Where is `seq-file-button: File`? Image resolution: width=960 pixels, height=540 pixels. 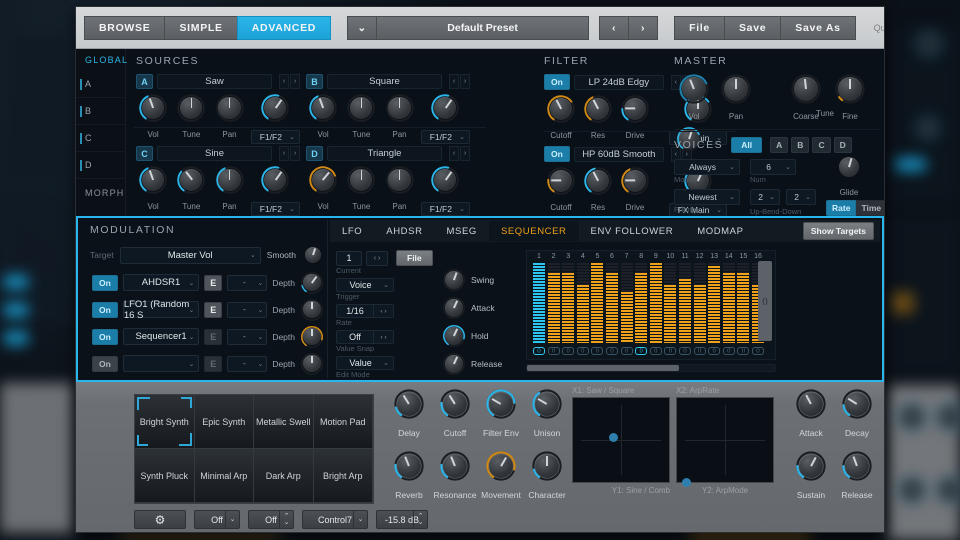 seq-file-button: File is located at coordinates (414, 258).